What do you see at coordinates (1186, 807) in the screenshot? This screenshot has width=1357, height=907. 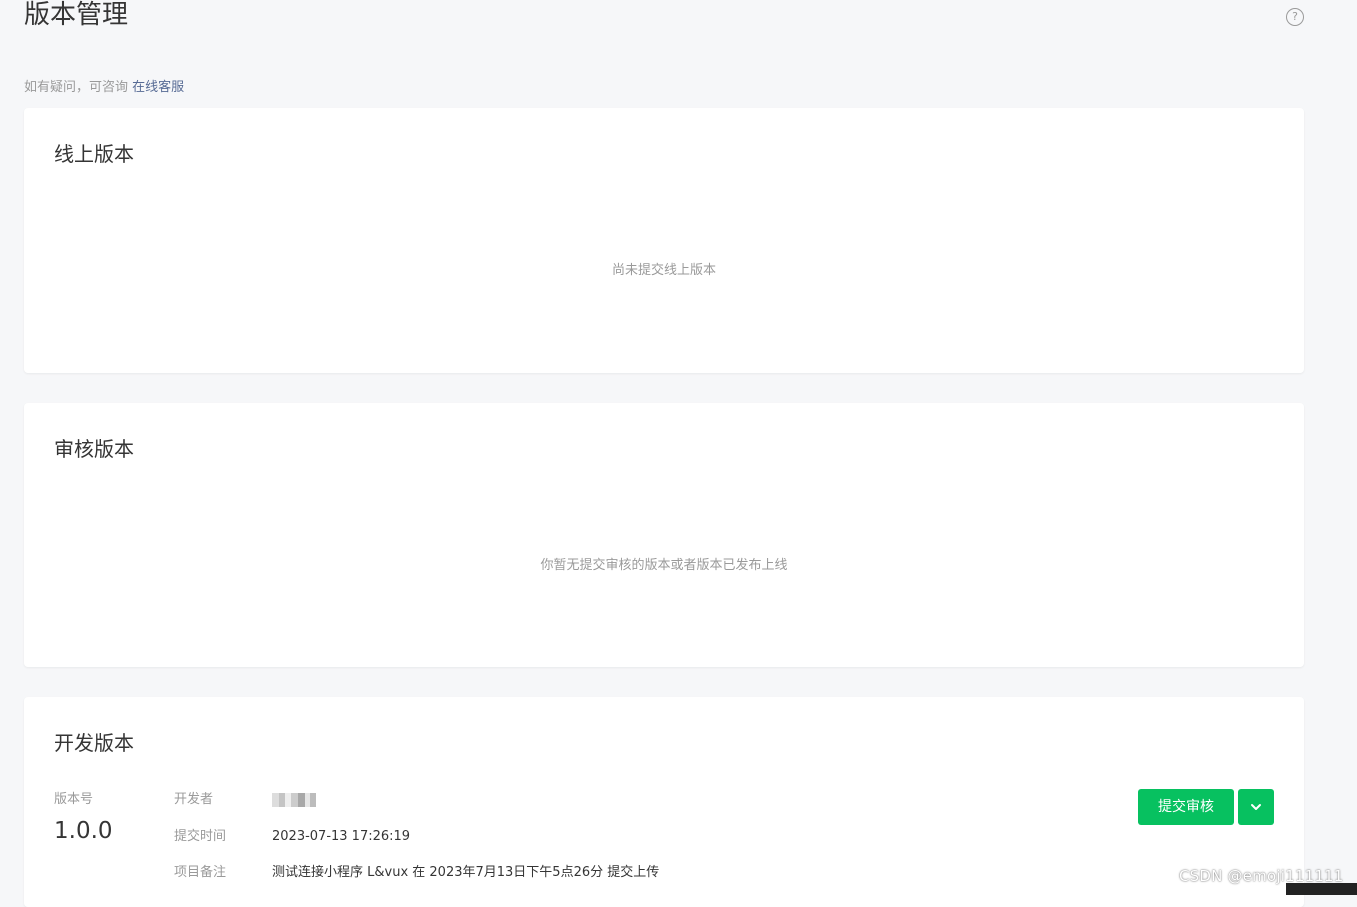 I see `submit-review-button: 提交审核` at bounding box center [1186, 807].